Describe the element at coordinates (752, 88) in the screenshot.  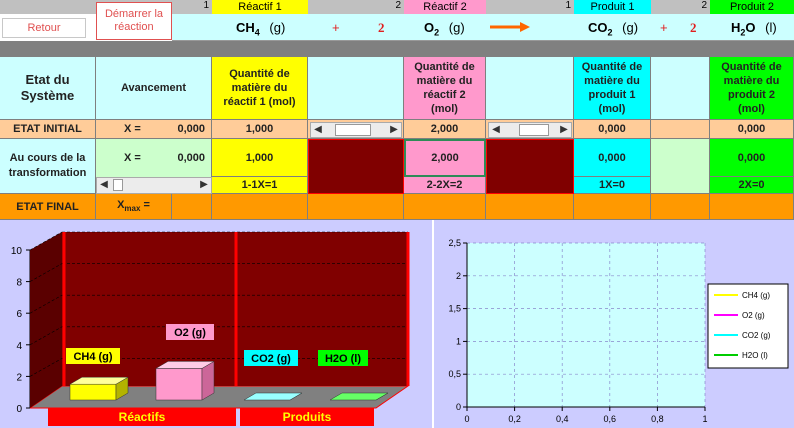
I see `quantite-produit2-header: Quantité de matière du produit 2 (mol)` at that location.